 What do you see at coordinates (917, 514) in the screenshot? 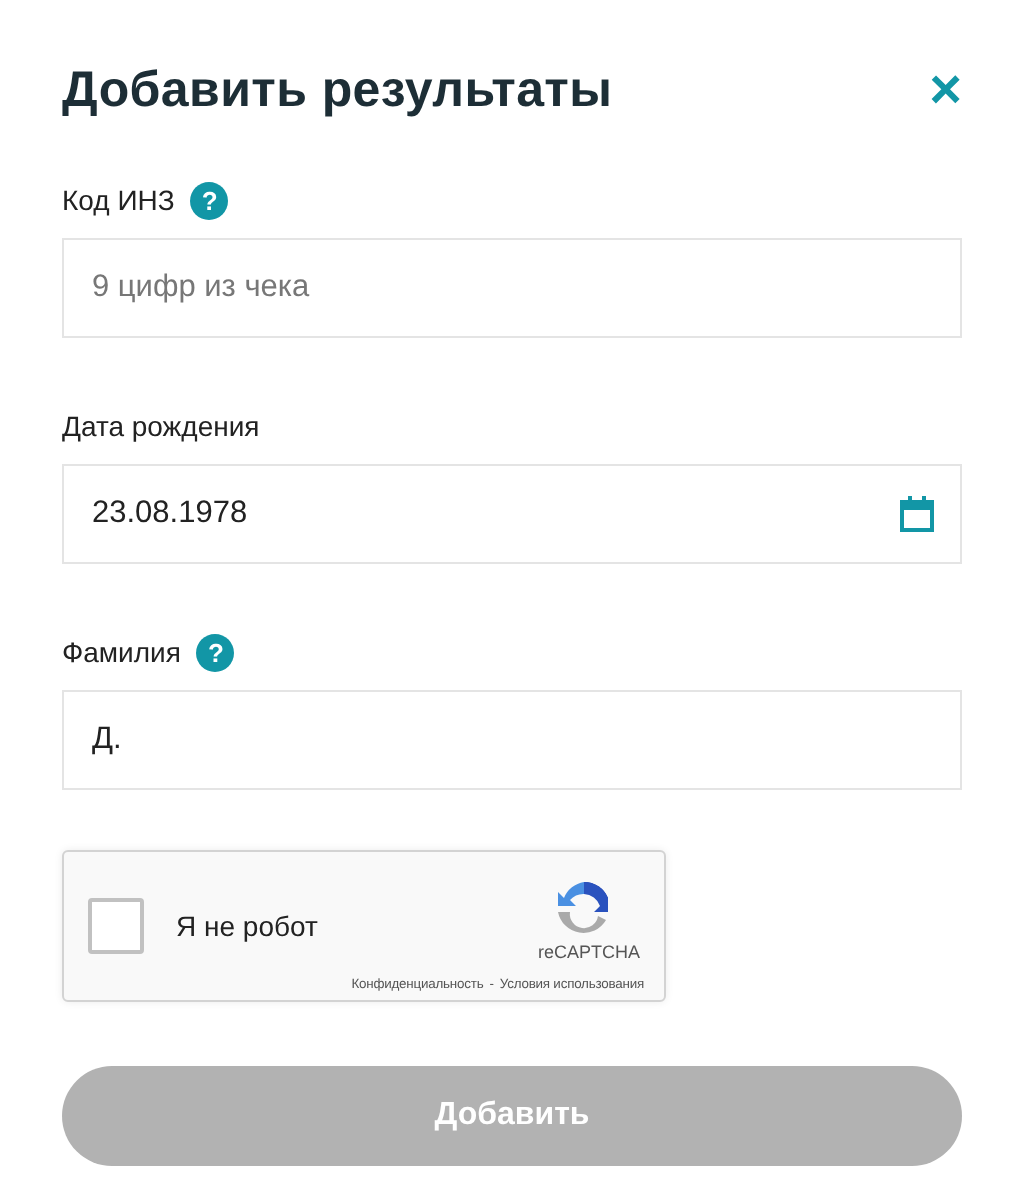
I see `calendar-icon` at bounding box center [917, 514].